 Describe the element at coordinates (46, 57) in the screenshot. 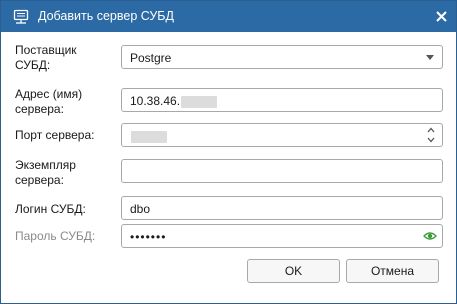

I see `vendor-label: Поставщик СУБД:` at that location.